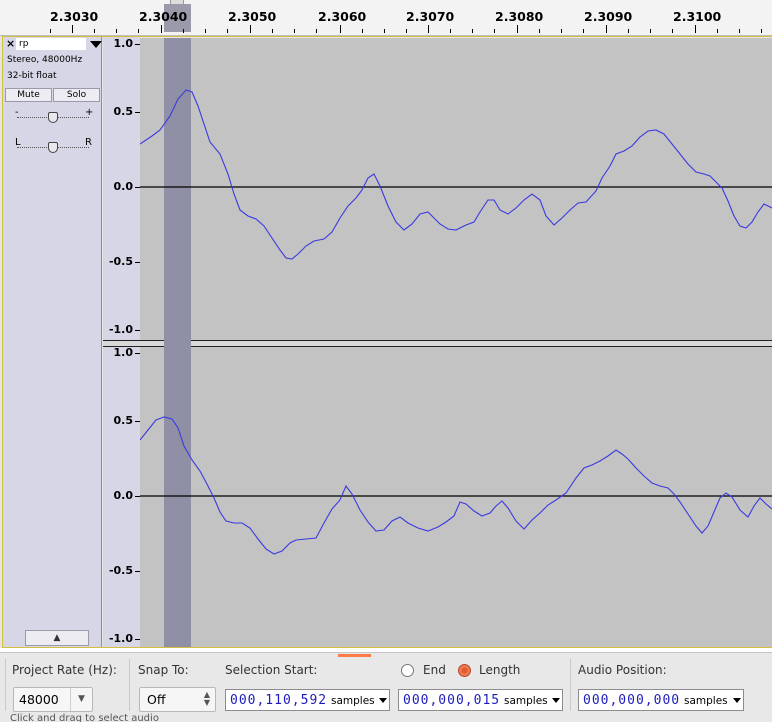 This screenshot has width=772, height=722. What do you see at coordinates (177, 699) in the screenshot?
I see `snap-to-select: Off ▲ ▼` at bounding box center [177, 699].